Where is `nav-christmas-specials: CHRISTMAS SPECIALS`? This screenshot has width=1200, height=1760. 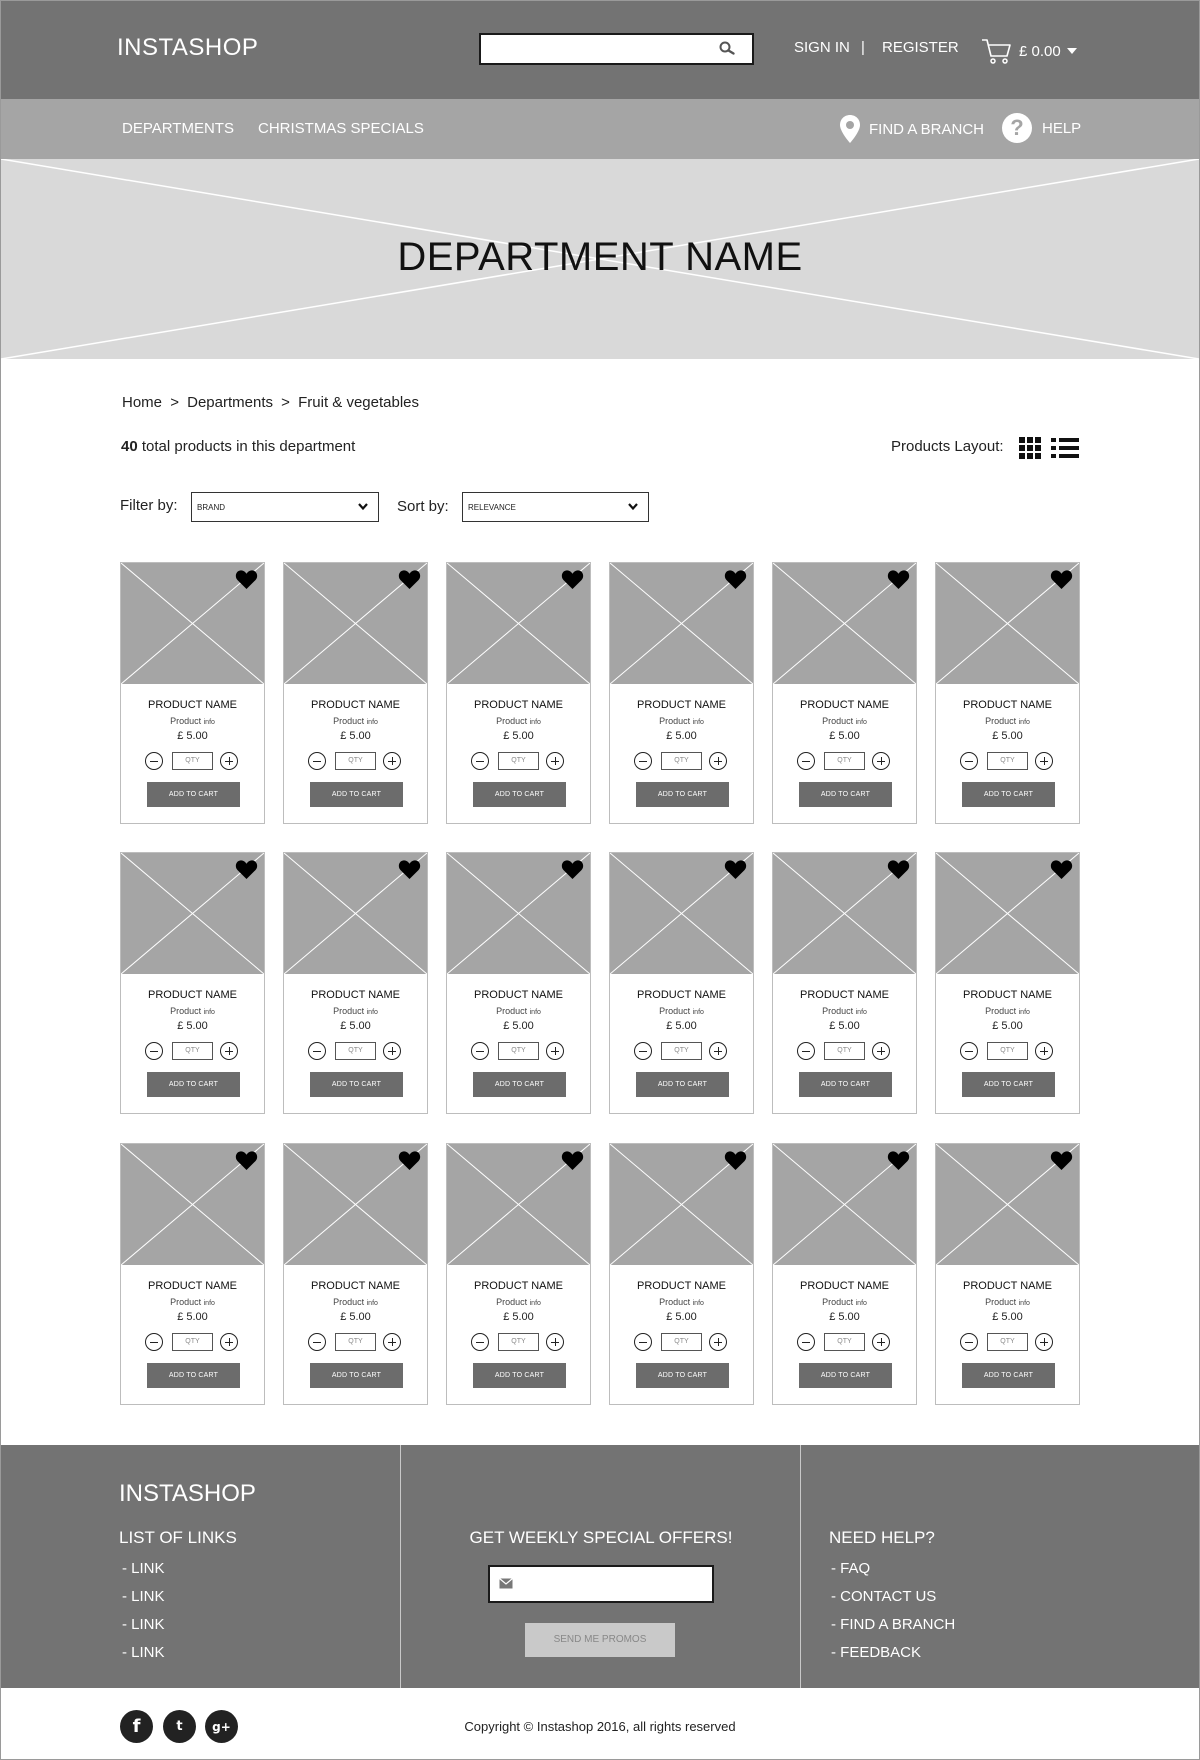 nav-christmas-specials: CHRISTMAS SPECIALS is located at coordinates (341, 128).